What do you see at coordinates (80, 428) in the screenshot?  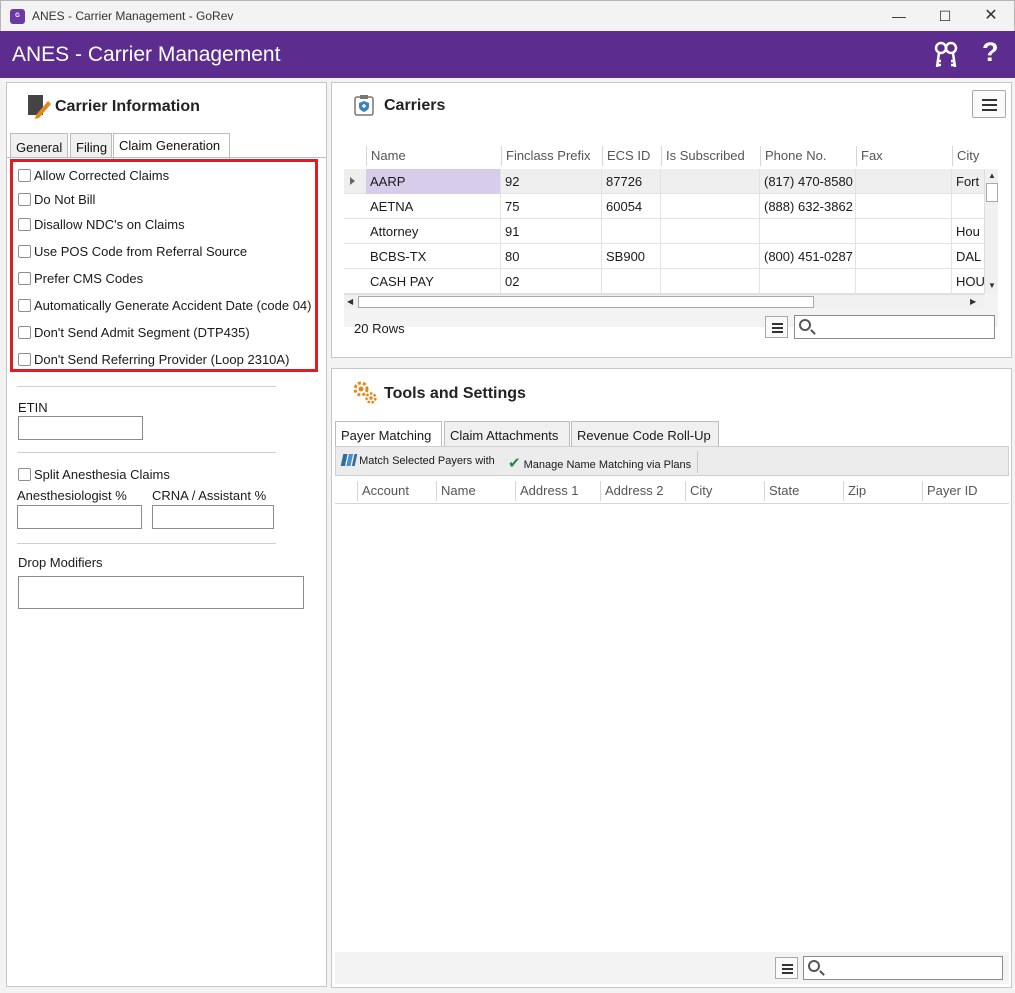 I see `etin-input` at bounding box center [80, 428].